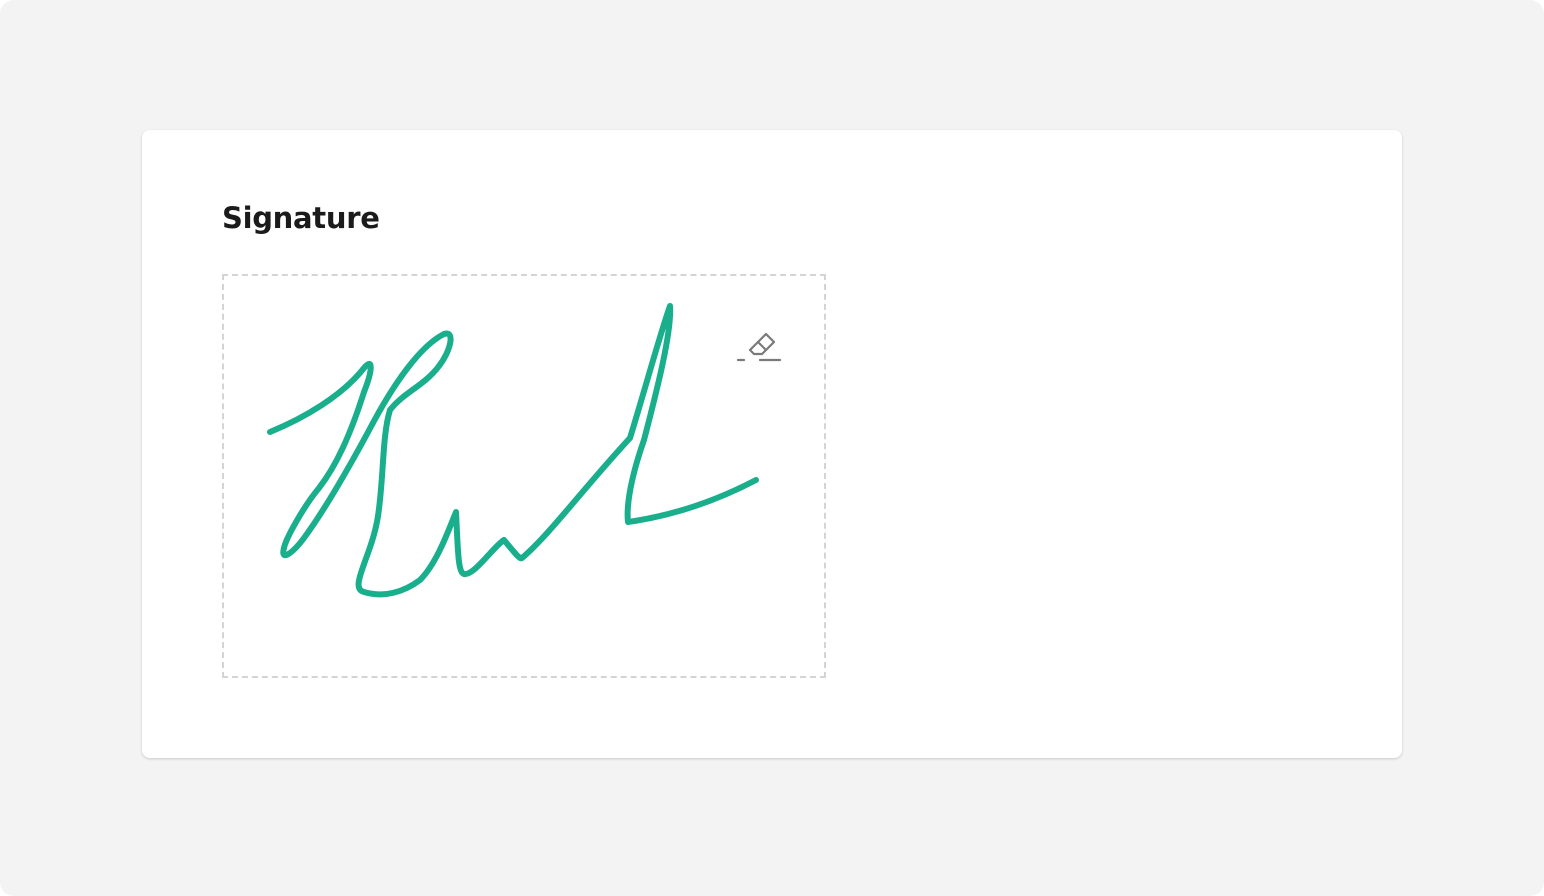 This screenshot has height=896, width=1544. I want to click on eraser-icon, so click(759, 347).